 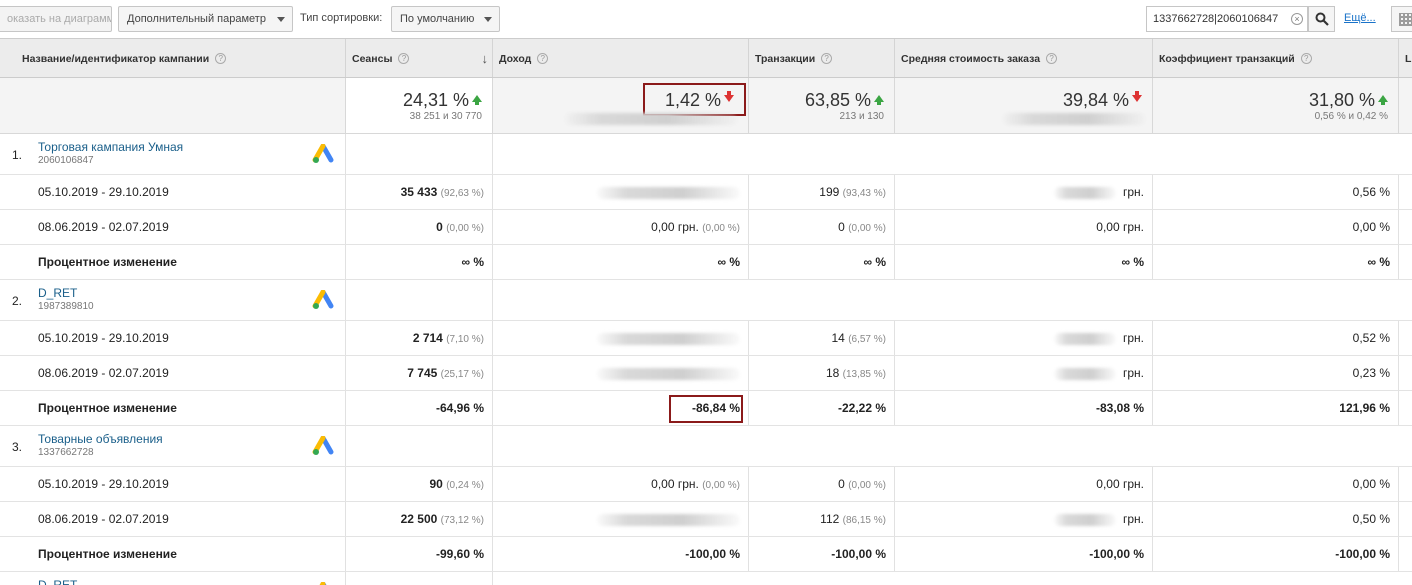 I want to click on google-ads-icon, so click(x=323, y=299).